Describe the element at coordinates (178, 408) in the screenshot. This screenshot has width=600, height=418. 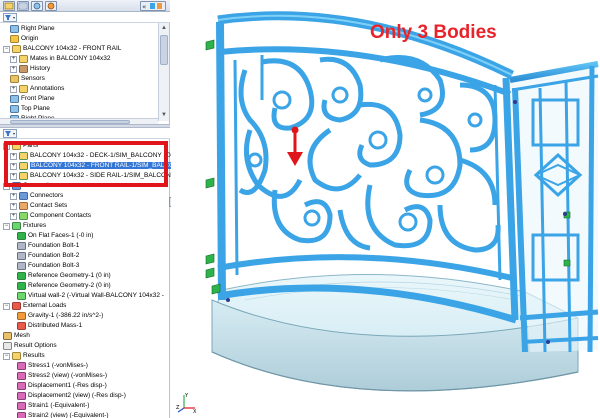
I see `svg-text: Z` at that location.